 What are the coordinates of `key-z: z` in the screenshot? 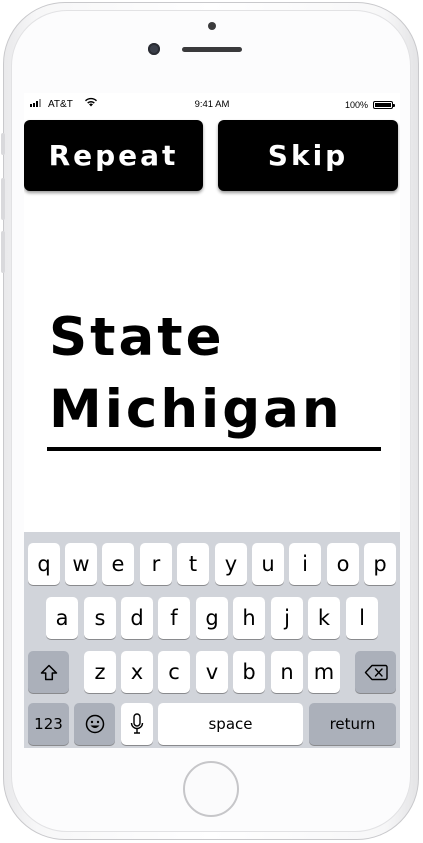 It's located at (100, 672).